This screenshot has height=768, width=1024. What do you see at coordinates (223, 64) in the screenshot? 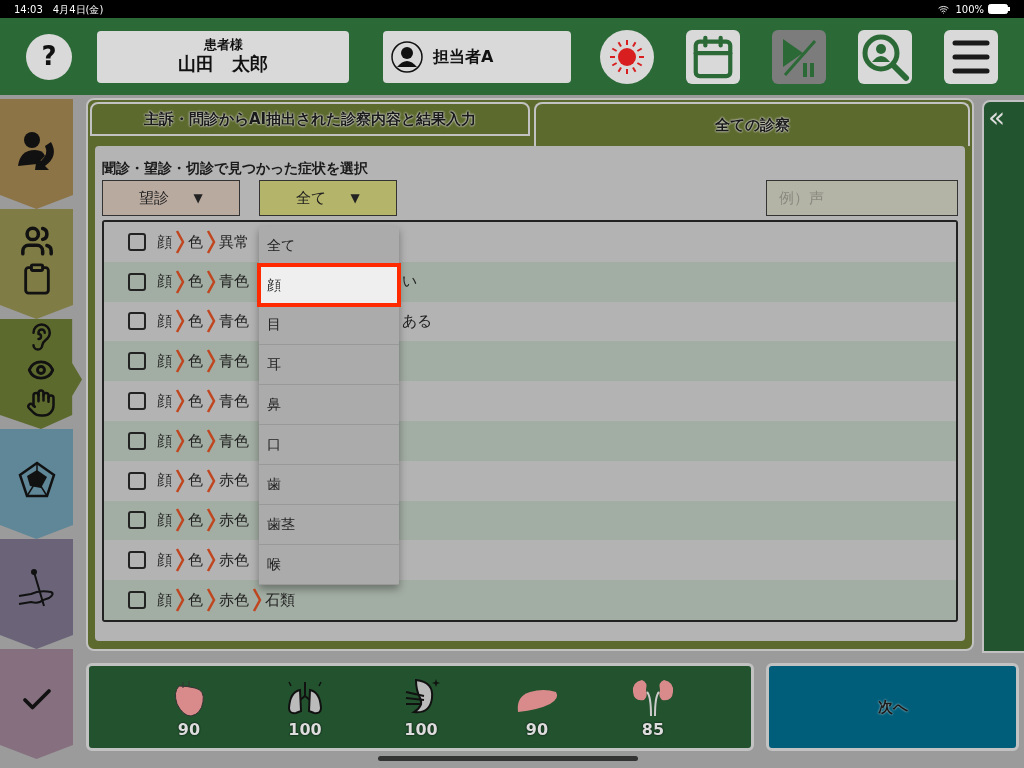
I see `patient-name: 山田 太郎` at bounding box center [223, 64].